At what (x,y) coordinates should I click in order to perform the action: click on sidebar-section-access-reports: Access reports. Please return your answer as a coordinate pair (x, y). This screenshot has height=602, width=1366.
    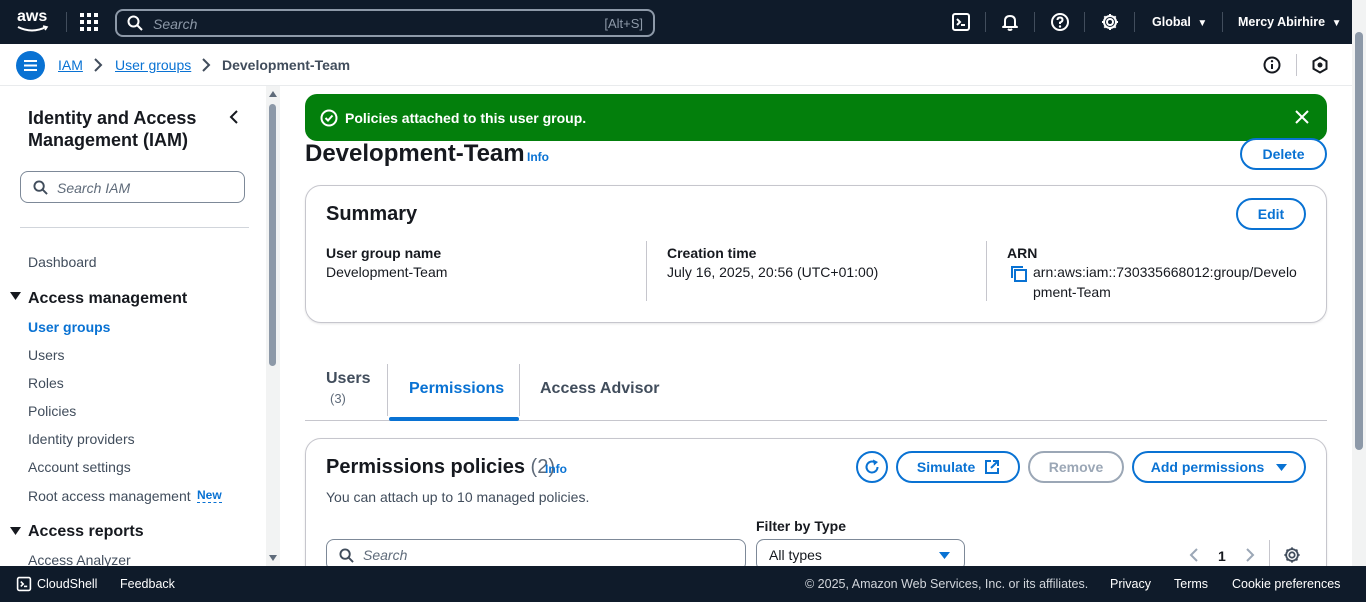
    Looking at the image, I should click on (86, 532).